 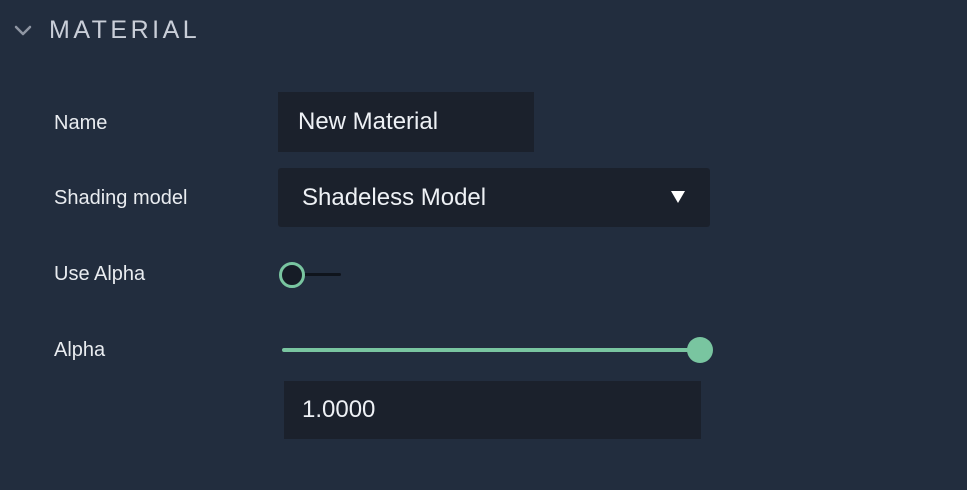 What do you see at coordinates (121, 198) in the screenshot?
I see `shading-model-label: Shading model` at bounding box center [121, 198].